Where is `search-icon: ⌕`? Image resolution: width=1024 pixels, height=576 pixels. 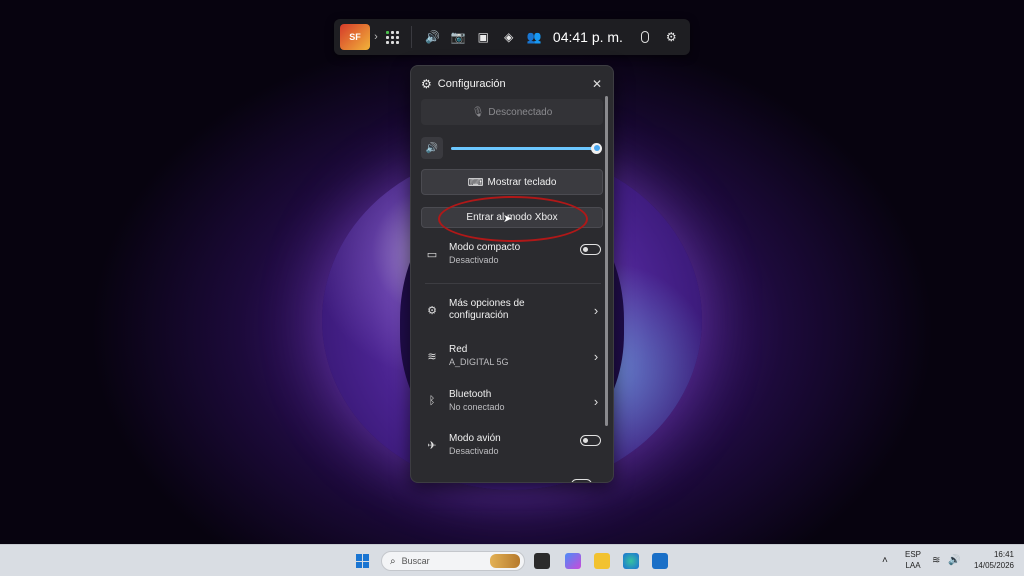 search-icon: ⌕ is located at coordinates (393, 561).